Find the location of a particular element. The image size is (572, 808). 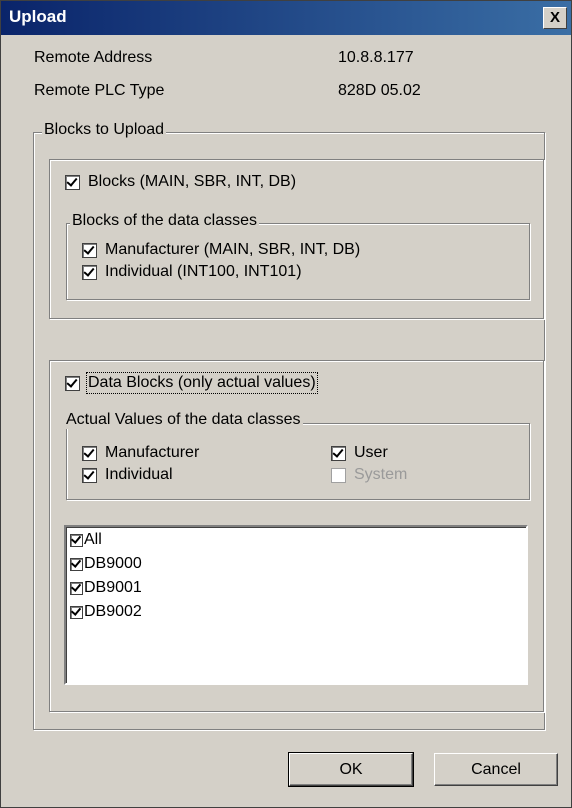

list-item: DB9002 is located at coordinates (106, 612).